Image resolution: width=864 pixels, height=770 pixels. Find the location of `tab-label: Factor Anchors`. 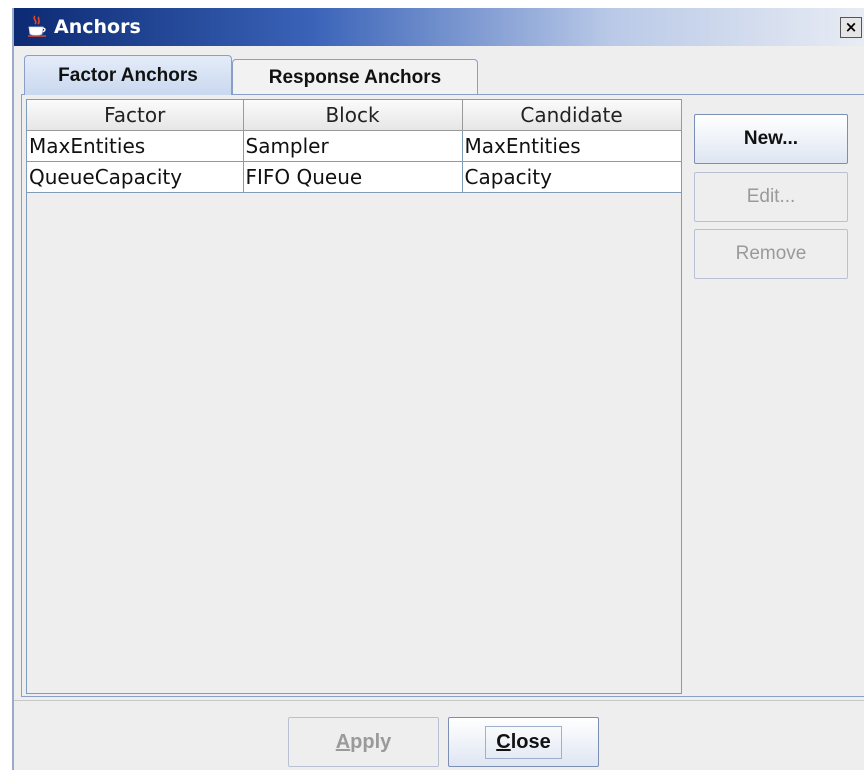

tab-label: Factor Anchors is located at coordinates (128, 75).